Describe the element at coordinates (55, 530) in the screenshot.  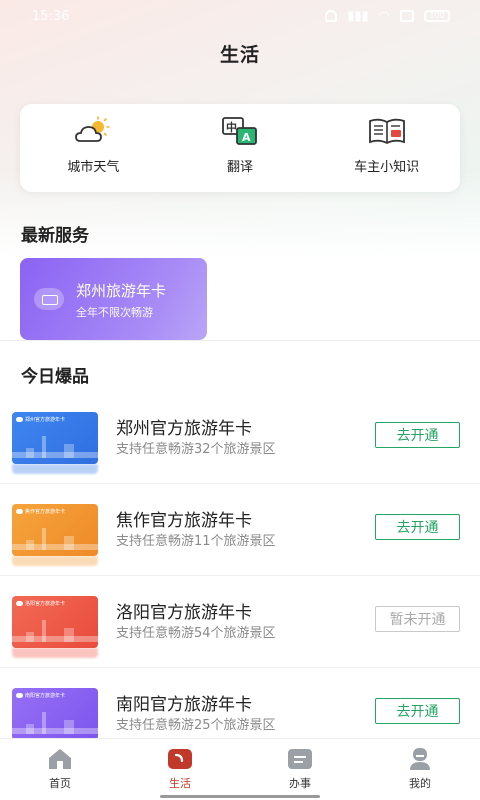
I see `product-thumbnail: 焦作官方旅游年卡` at that location.